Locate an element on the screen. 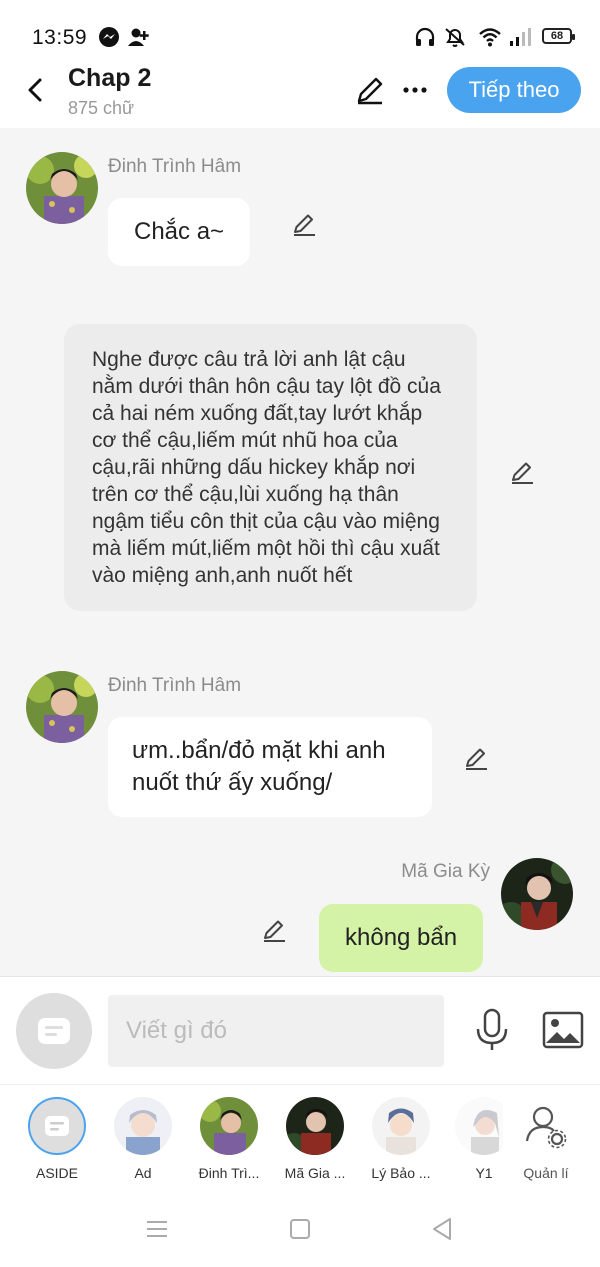  menu-icon is located at coordinates (157, 1229).